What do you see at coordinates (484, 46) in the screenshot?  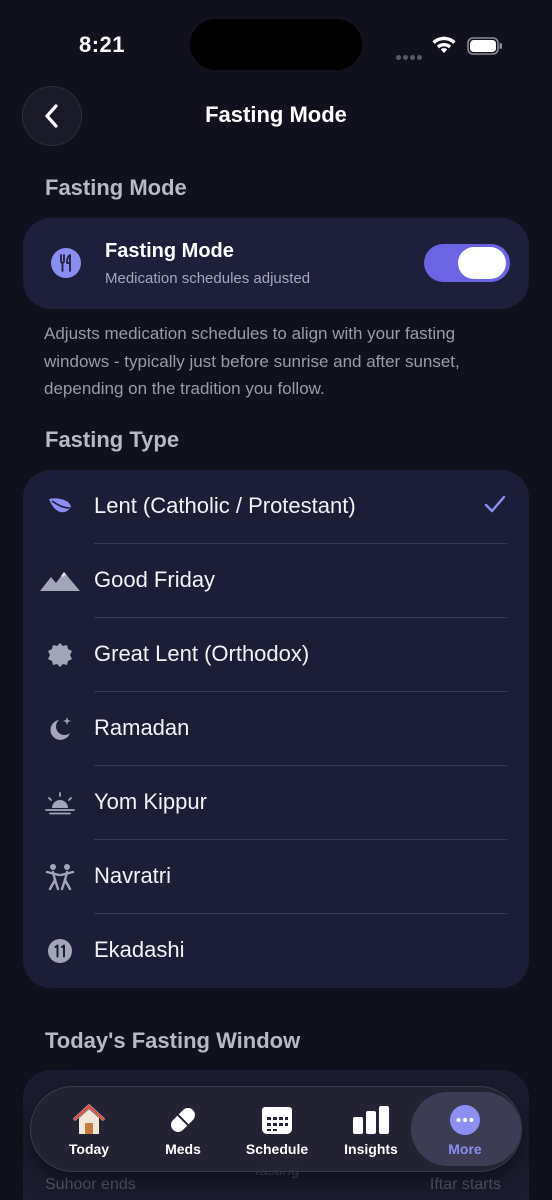 I see `battery-icon` at bounding box center [484, 46].